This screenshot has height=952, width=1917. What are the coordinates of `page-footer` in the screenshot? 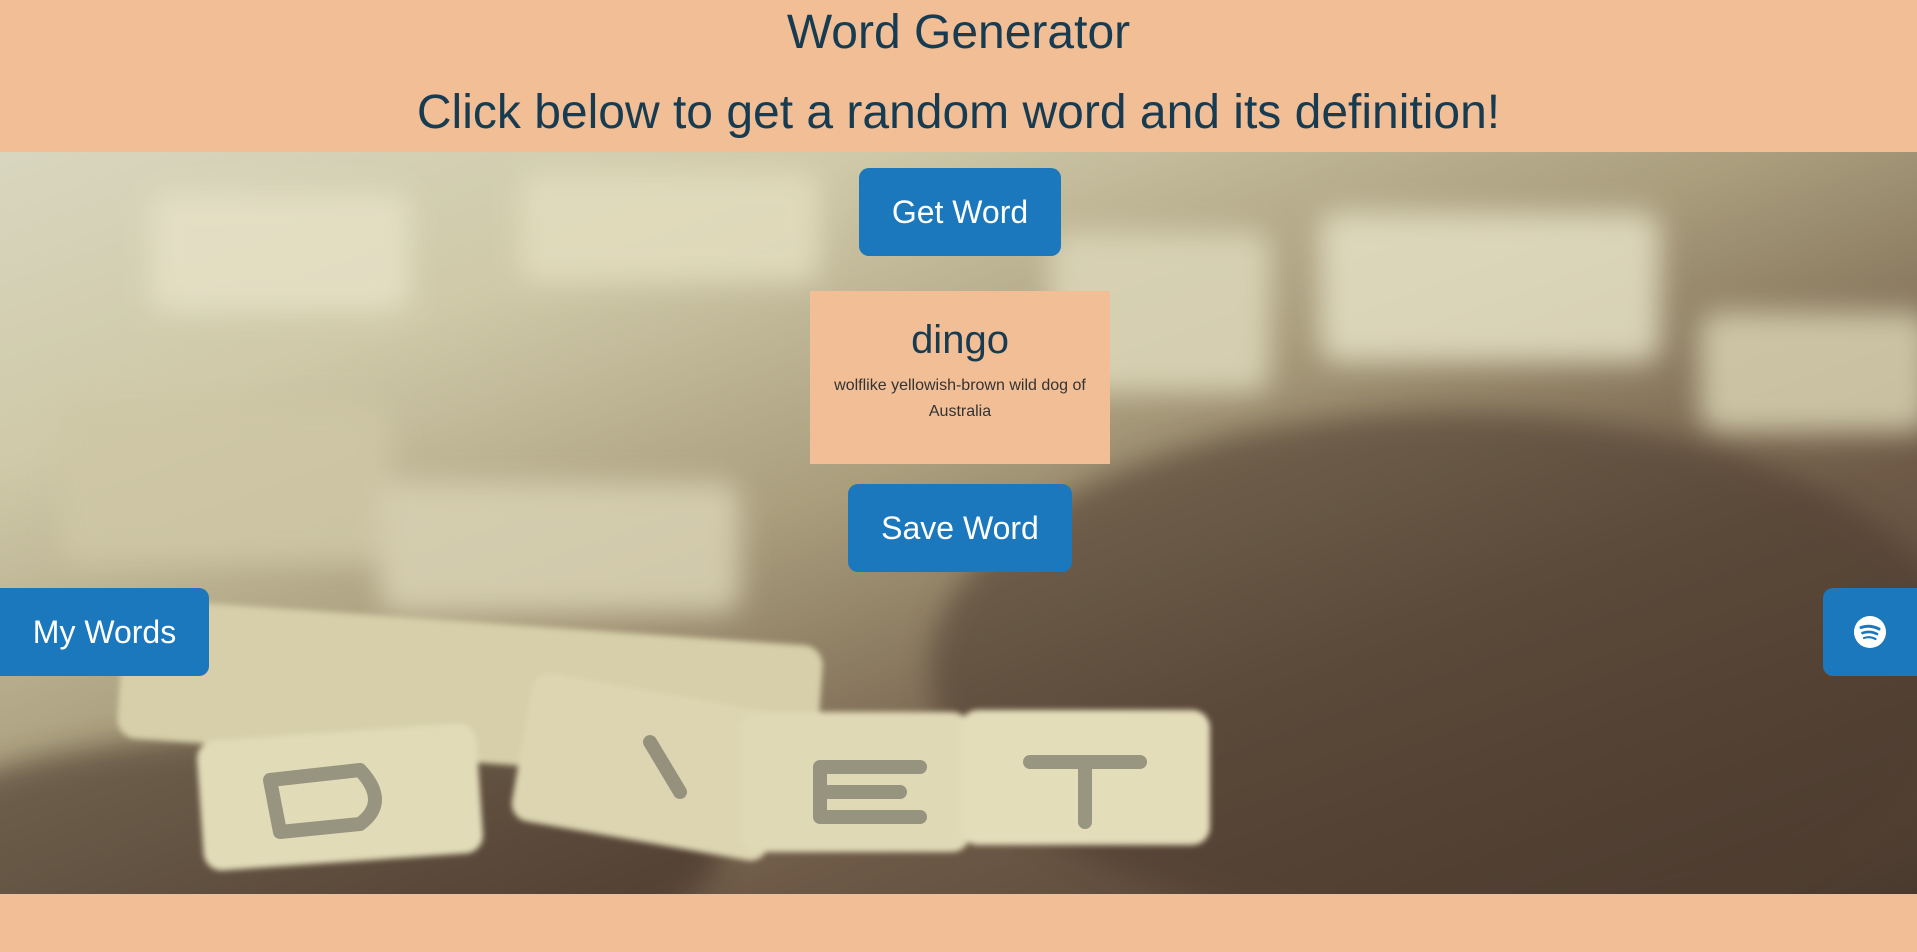 It's located at (958, 923).